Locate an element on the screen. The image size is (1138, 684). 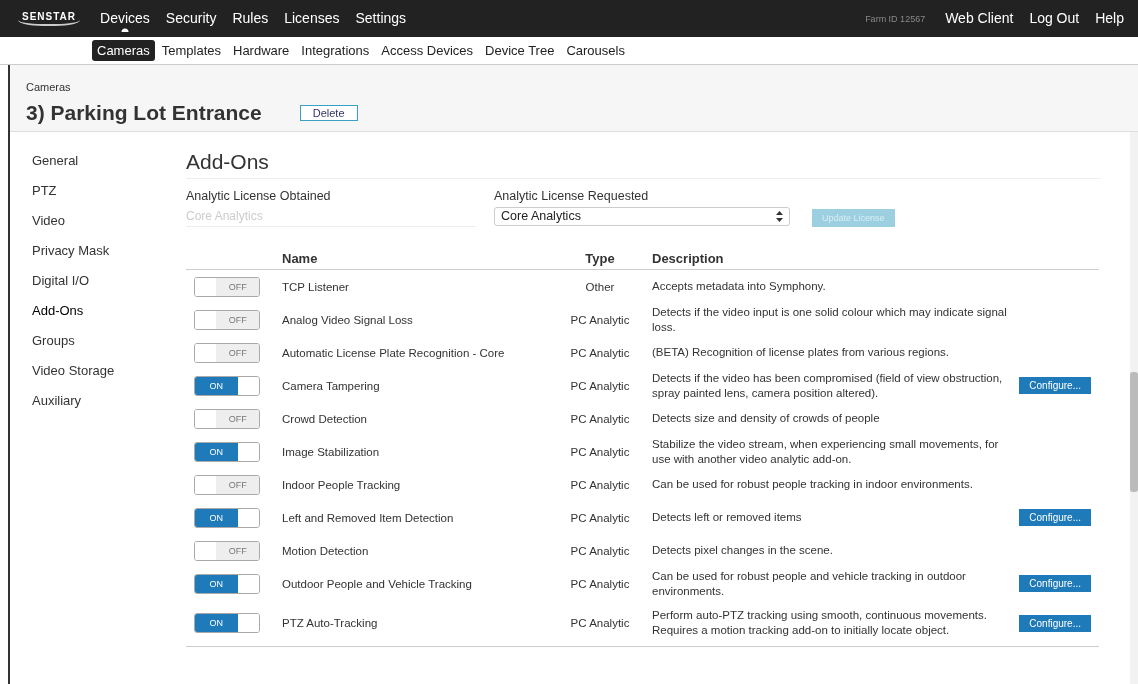
addon-description: Stabilize the video stream, when experiencing small movements, for use with another video analytic add-on. is located at coordinates (825, 451).